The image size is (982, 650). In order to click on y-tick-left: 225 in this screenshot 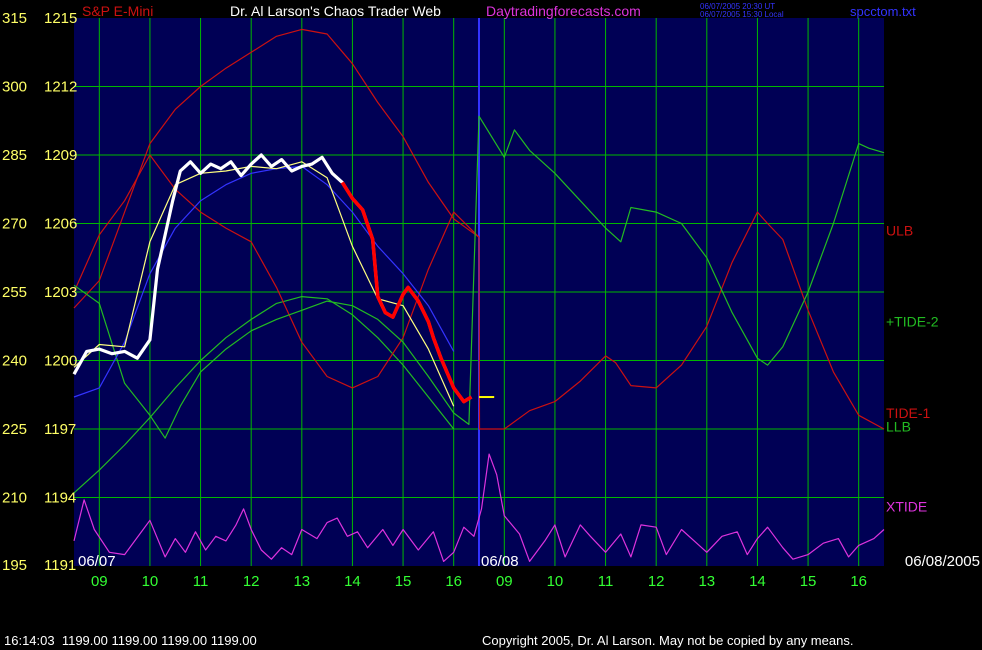, I will do `click(14, 429)`.